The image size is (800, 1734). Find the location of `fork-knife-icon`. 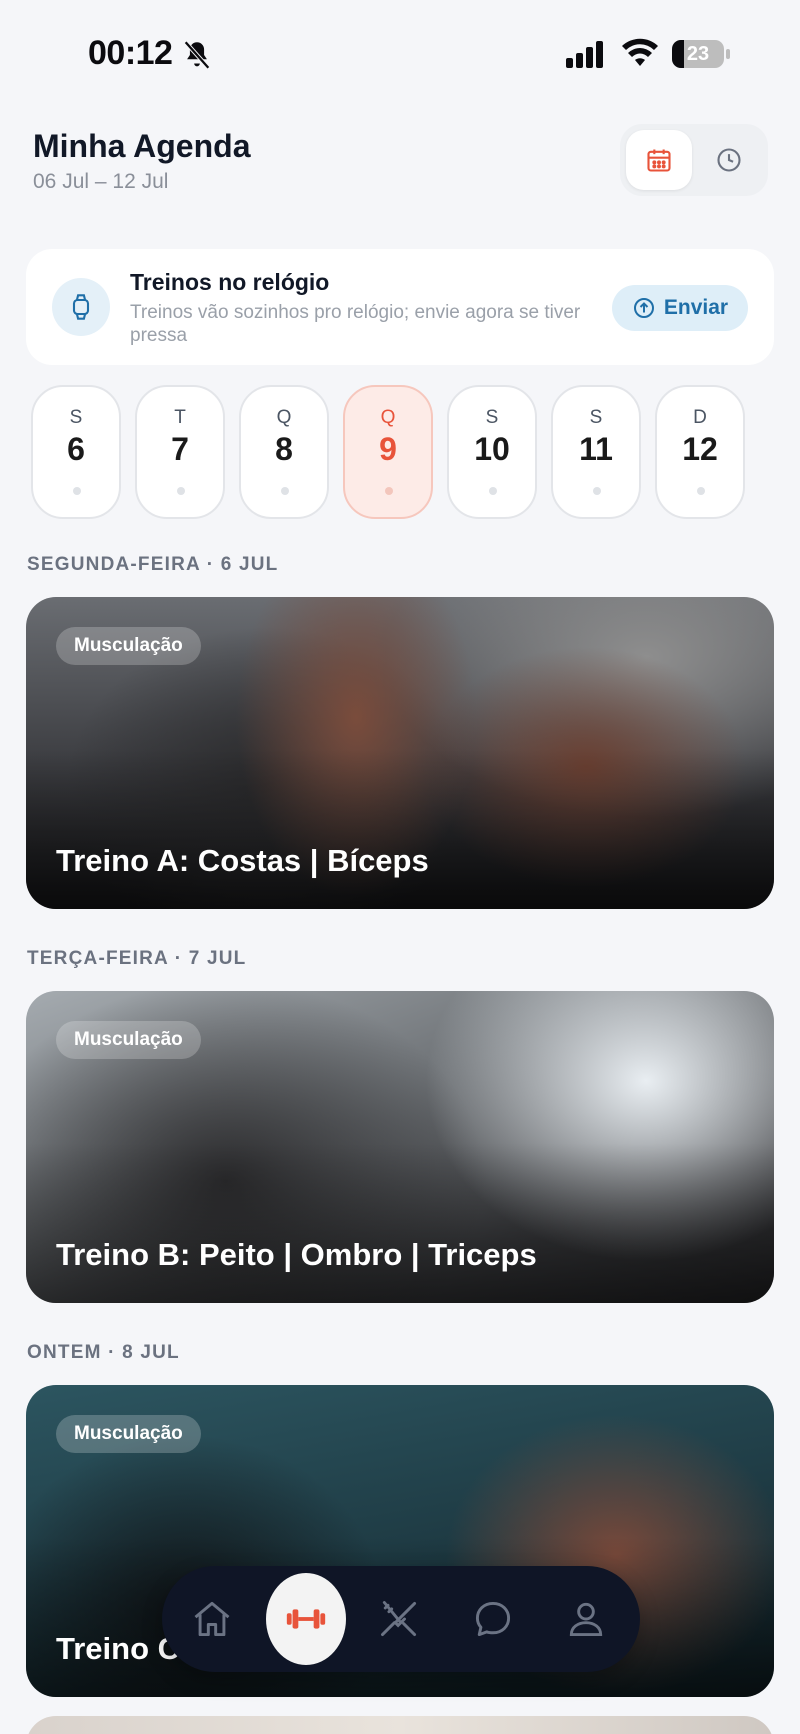

fork-knife-icon is located at coordinates (399, 1619).